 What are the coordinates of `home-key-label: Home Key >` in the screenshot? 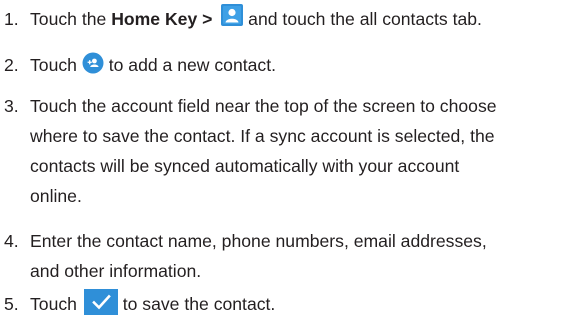 It's located at (162, 19).